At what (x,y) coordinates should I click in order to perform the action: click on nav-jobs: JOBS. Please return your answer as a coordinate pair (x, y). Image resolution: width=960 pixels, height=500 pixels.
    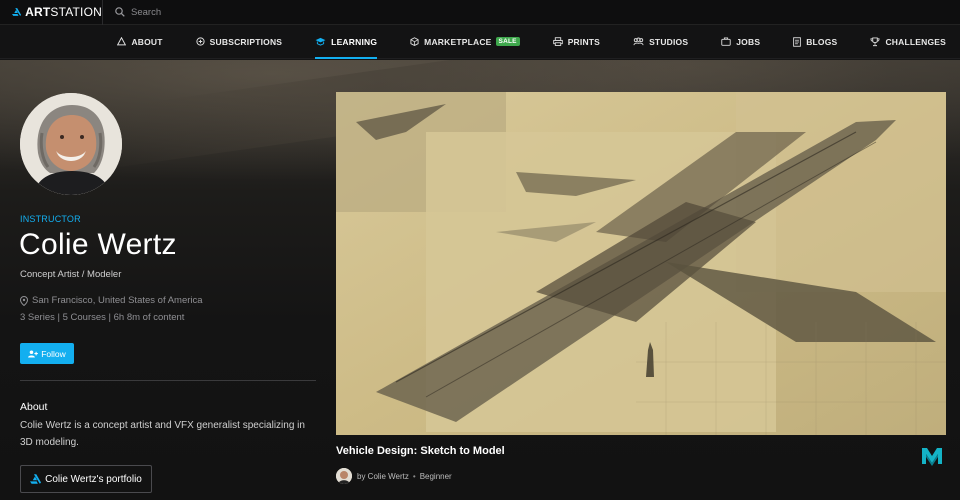
    Looking at the image, I should click on (740, 42).